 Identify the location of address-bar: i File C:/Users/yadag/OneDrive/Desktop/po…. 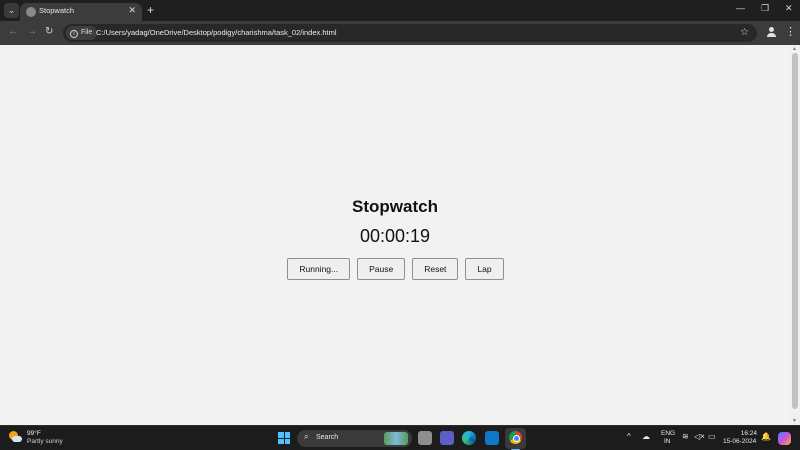
(410, 33).